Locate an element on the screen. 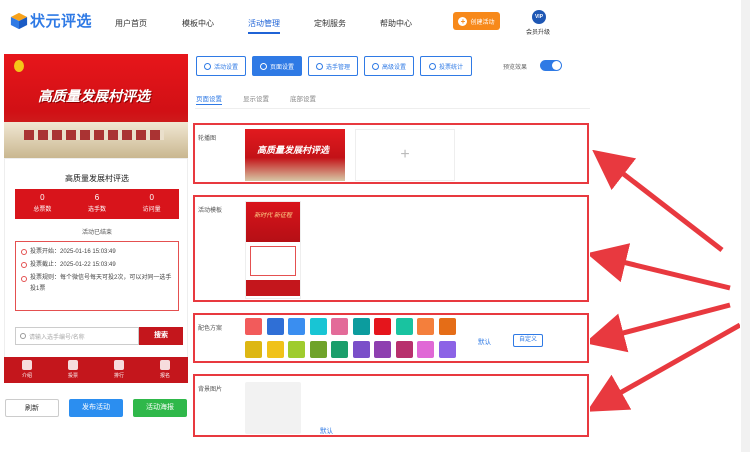 This screenshot has width=750, height=452. village-illustration is located at coordinates (96, 140).